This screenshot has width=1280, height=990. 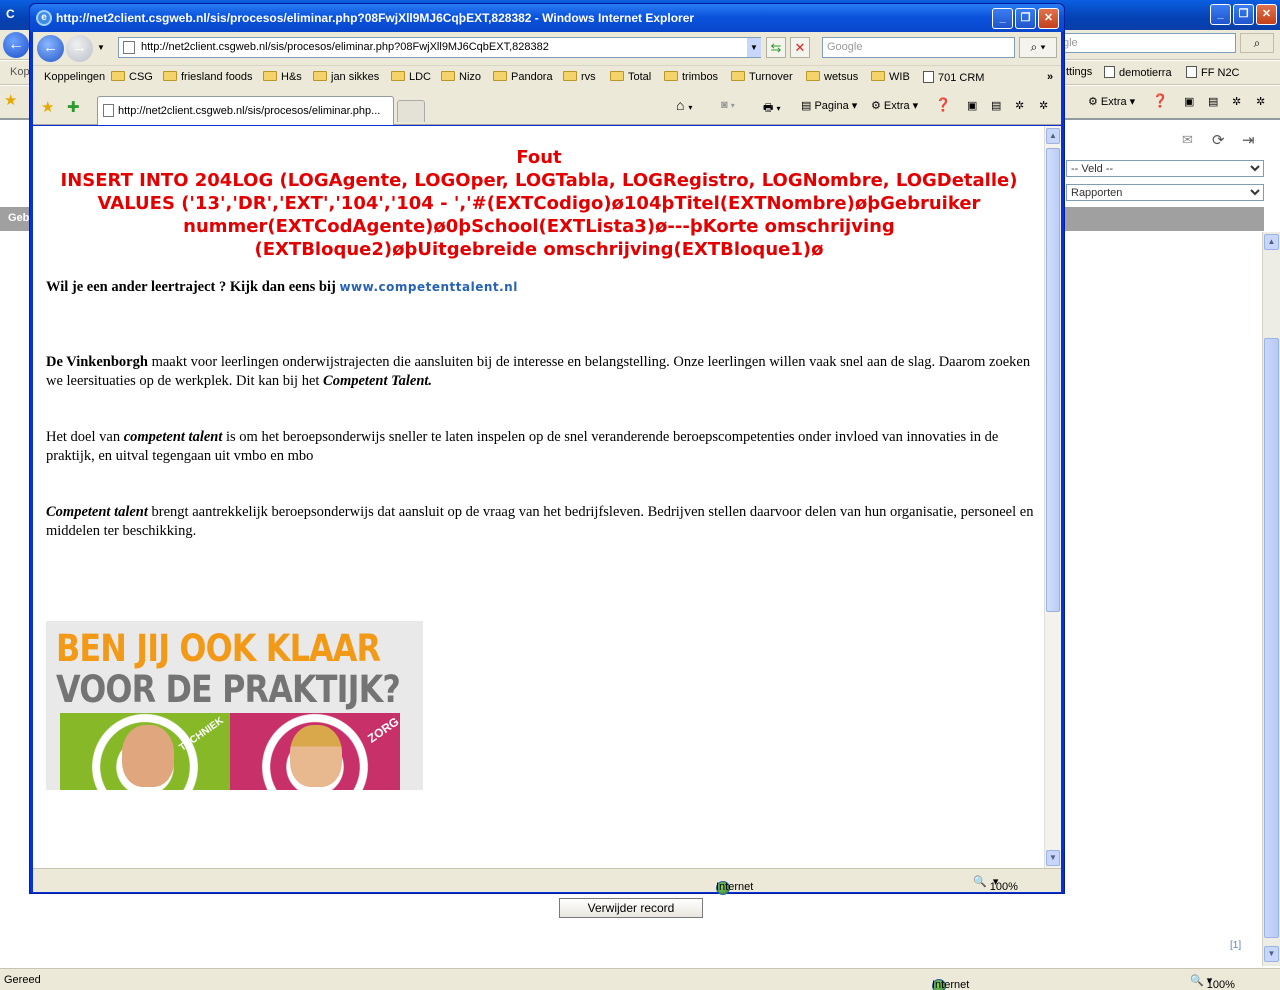 What do you see at coordinates (428, 287) in the screenshot?
I see `competenttalent-link: www.competenttalent.nl` at bounding box center [428, 287].